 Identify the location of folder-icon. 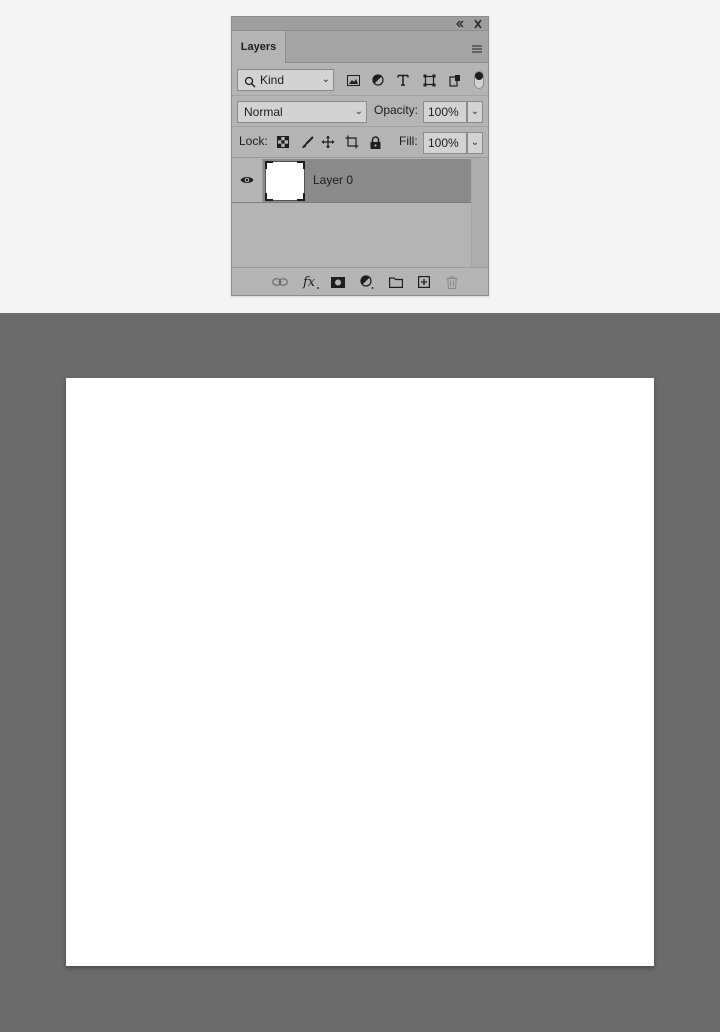
(396, 282).